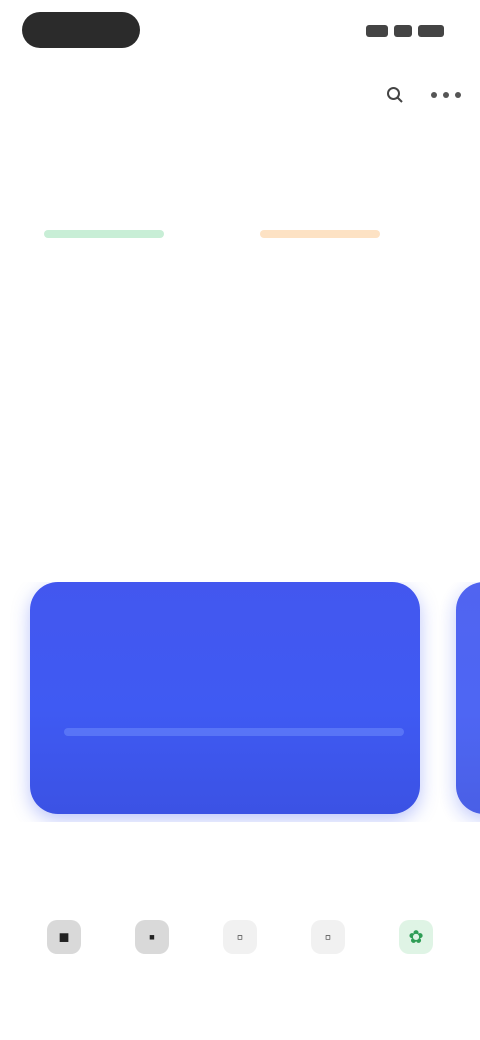 This screenshot has width=480, height=1040. Describe the element at coordinates (81, 30) in the screenshot. I see `status-time-pill` at that location.